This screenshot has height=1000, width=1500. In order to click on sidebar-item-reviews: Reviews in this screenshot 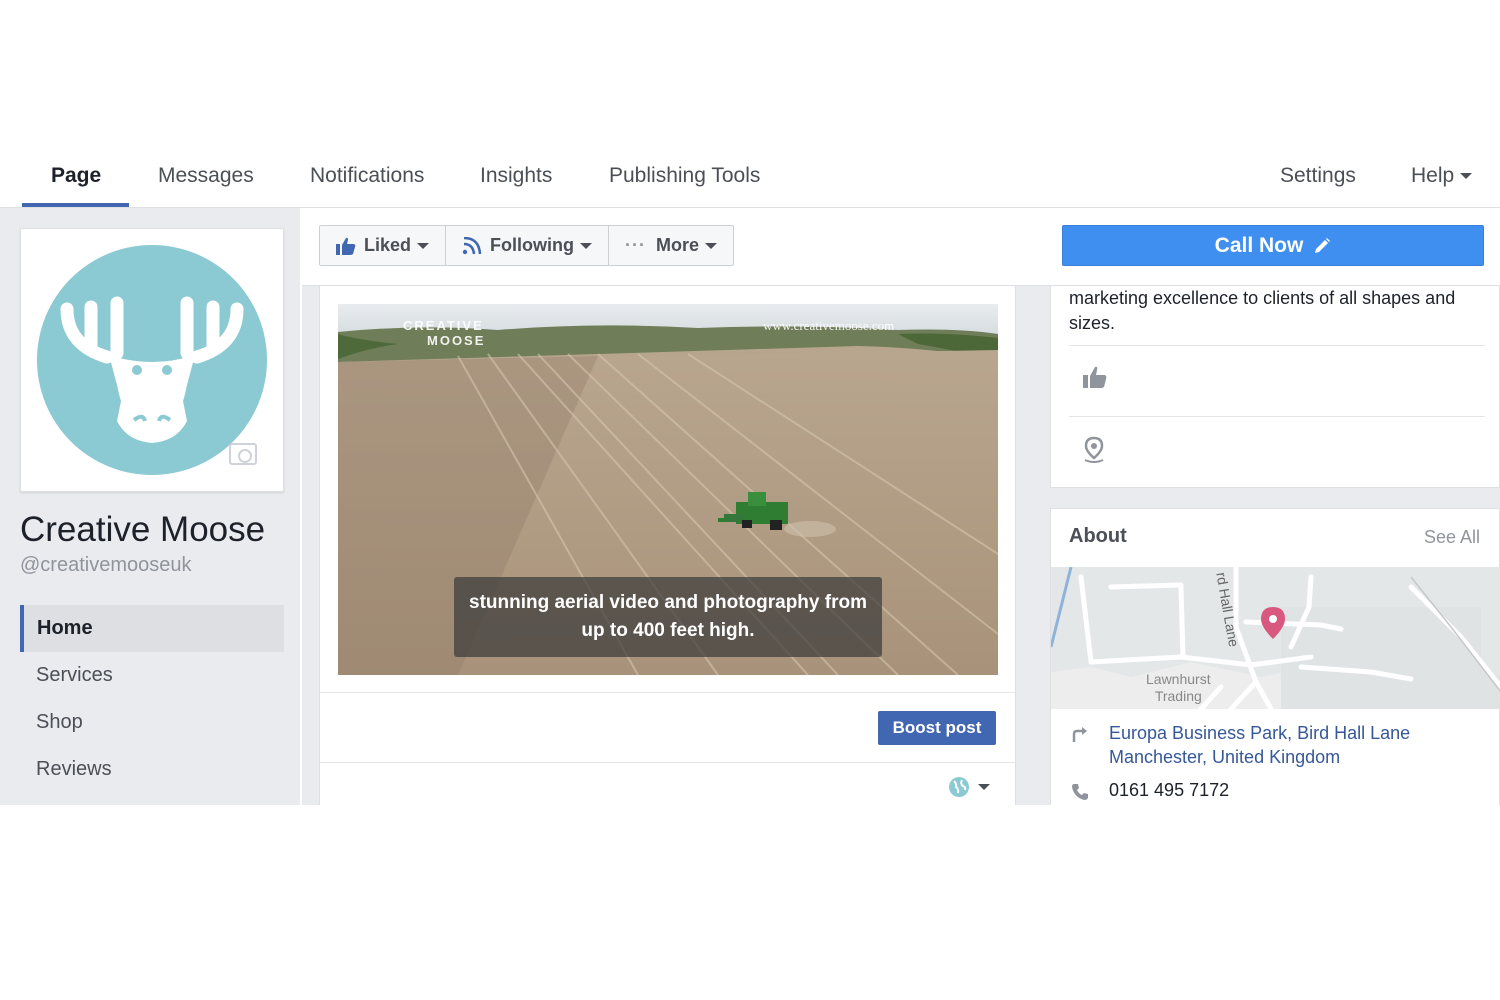, I will do `click(152, 769)`.